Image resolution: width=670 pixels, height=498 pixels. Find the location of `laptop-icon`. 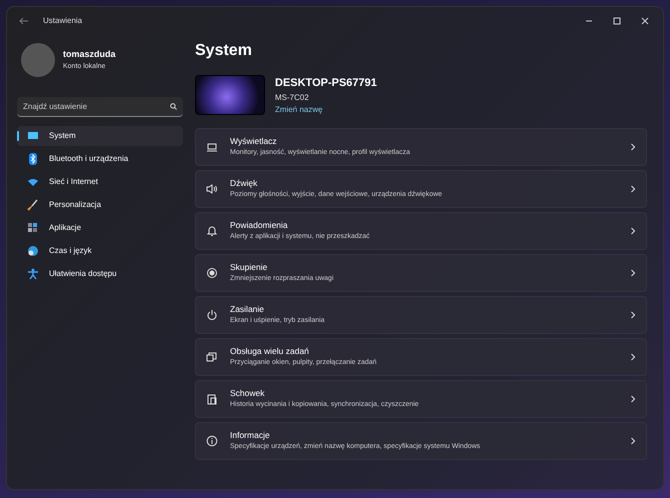

laptop-icon is located at coordinates (212, 146).